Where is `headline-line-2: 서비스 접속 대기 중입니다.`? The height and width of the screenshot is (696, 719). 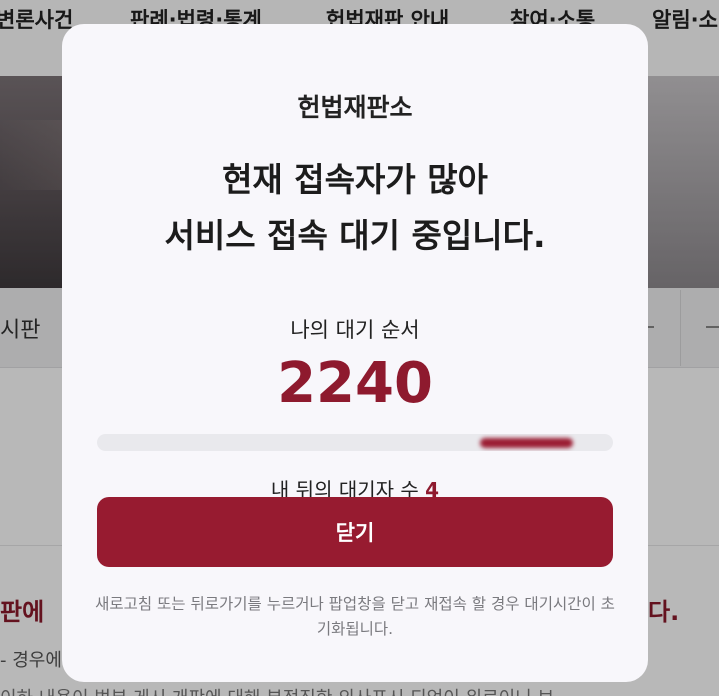
headline-line-2: 서비스 접속 대기 중입니다. is located at coordinates (355, 235).